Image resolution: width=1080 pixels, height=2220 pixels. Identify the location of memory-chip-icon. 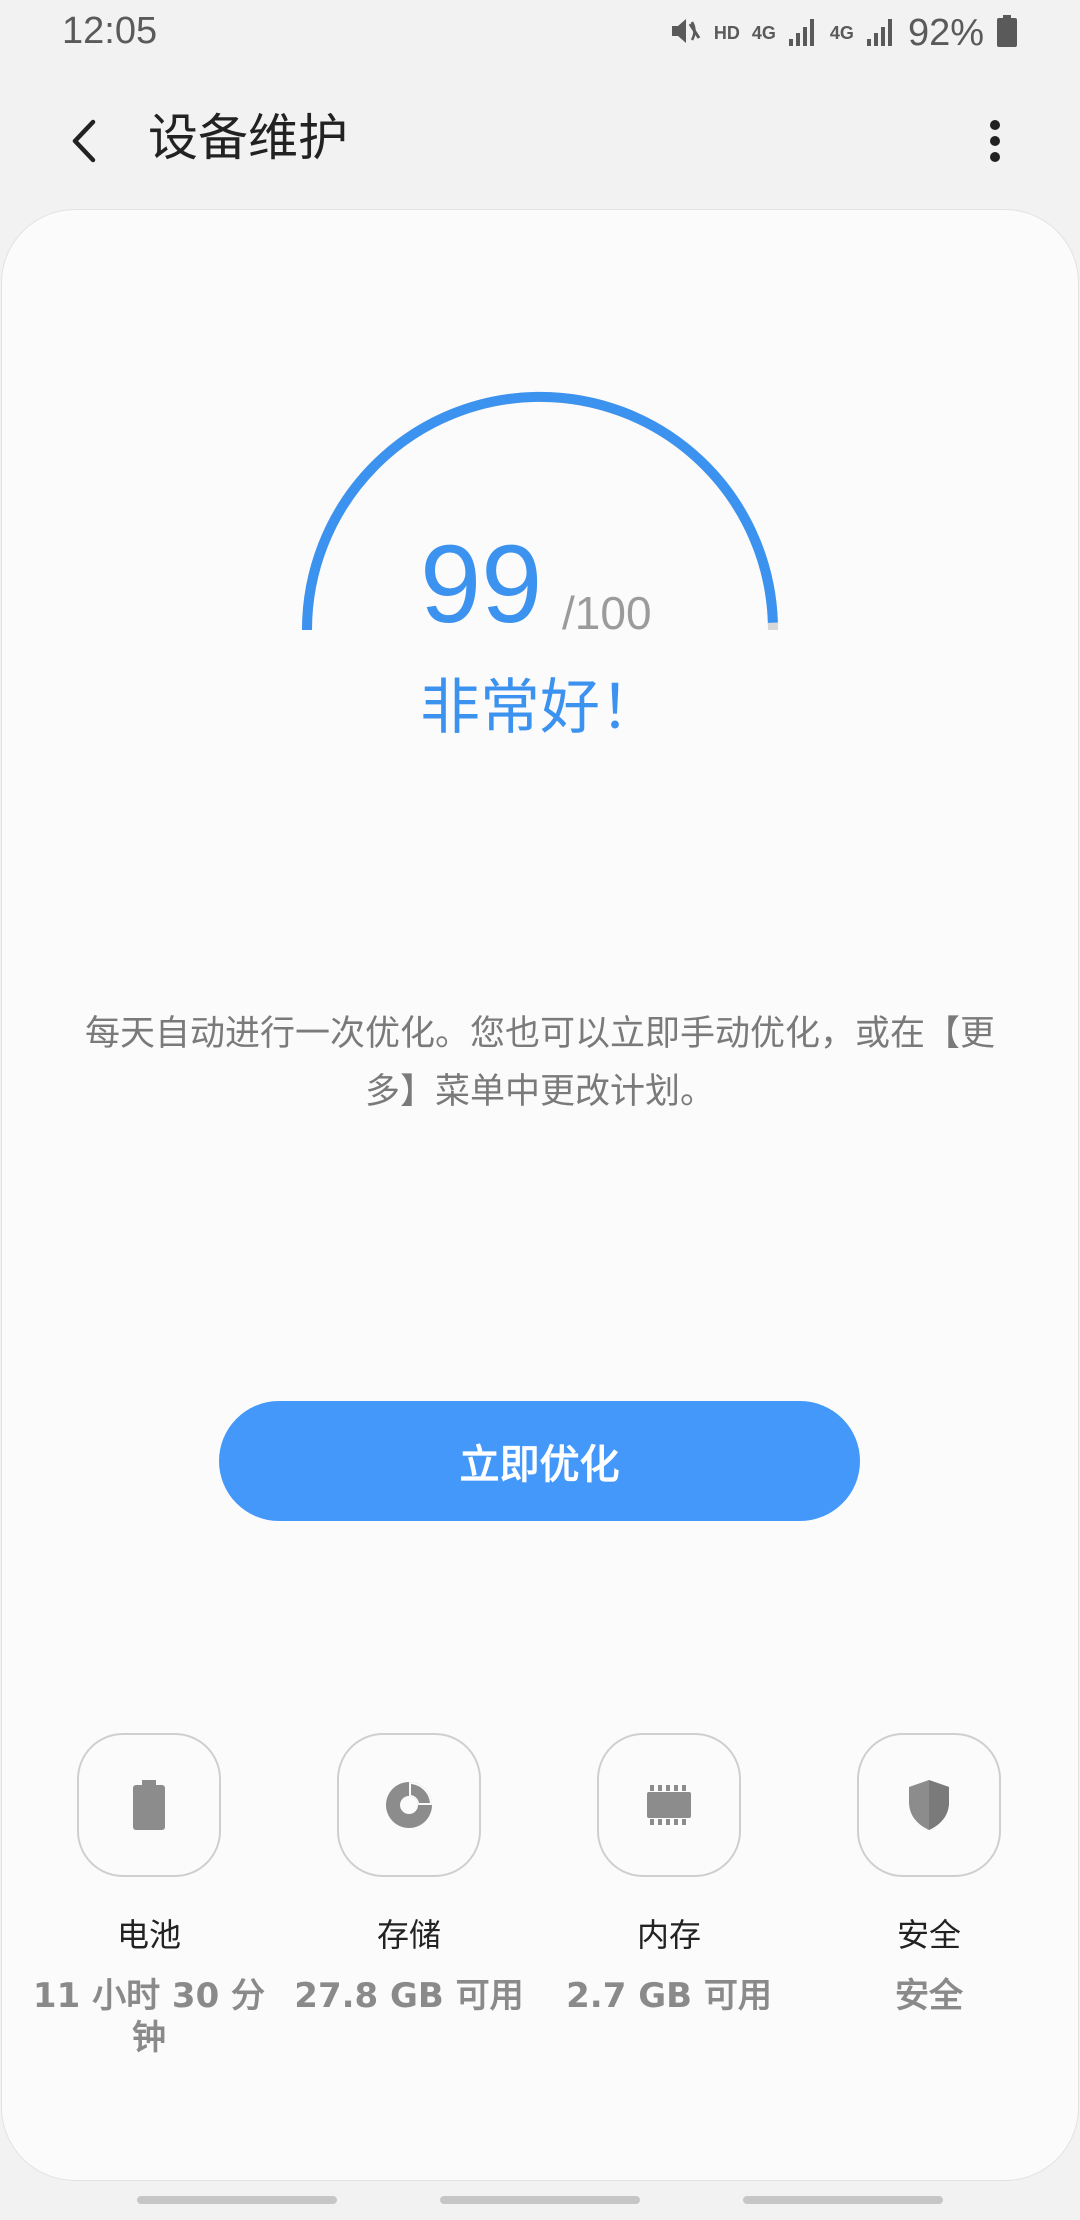
(669, 1805).